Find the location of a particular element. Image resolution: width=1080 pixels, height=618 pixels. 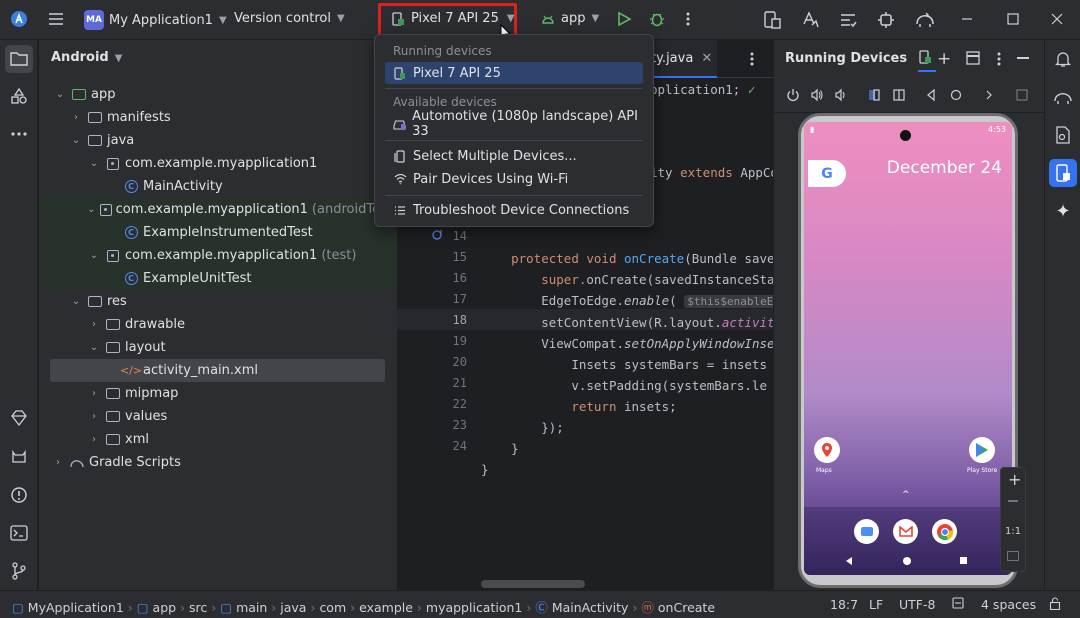

breadcrumb-item: example is located at coordinates (386, 607).